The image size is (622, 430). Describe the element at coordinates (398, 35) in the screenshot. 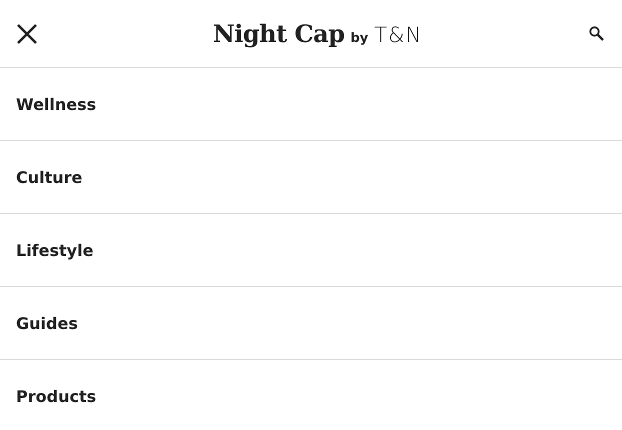

I see `logo-brand: T&N` at that location.